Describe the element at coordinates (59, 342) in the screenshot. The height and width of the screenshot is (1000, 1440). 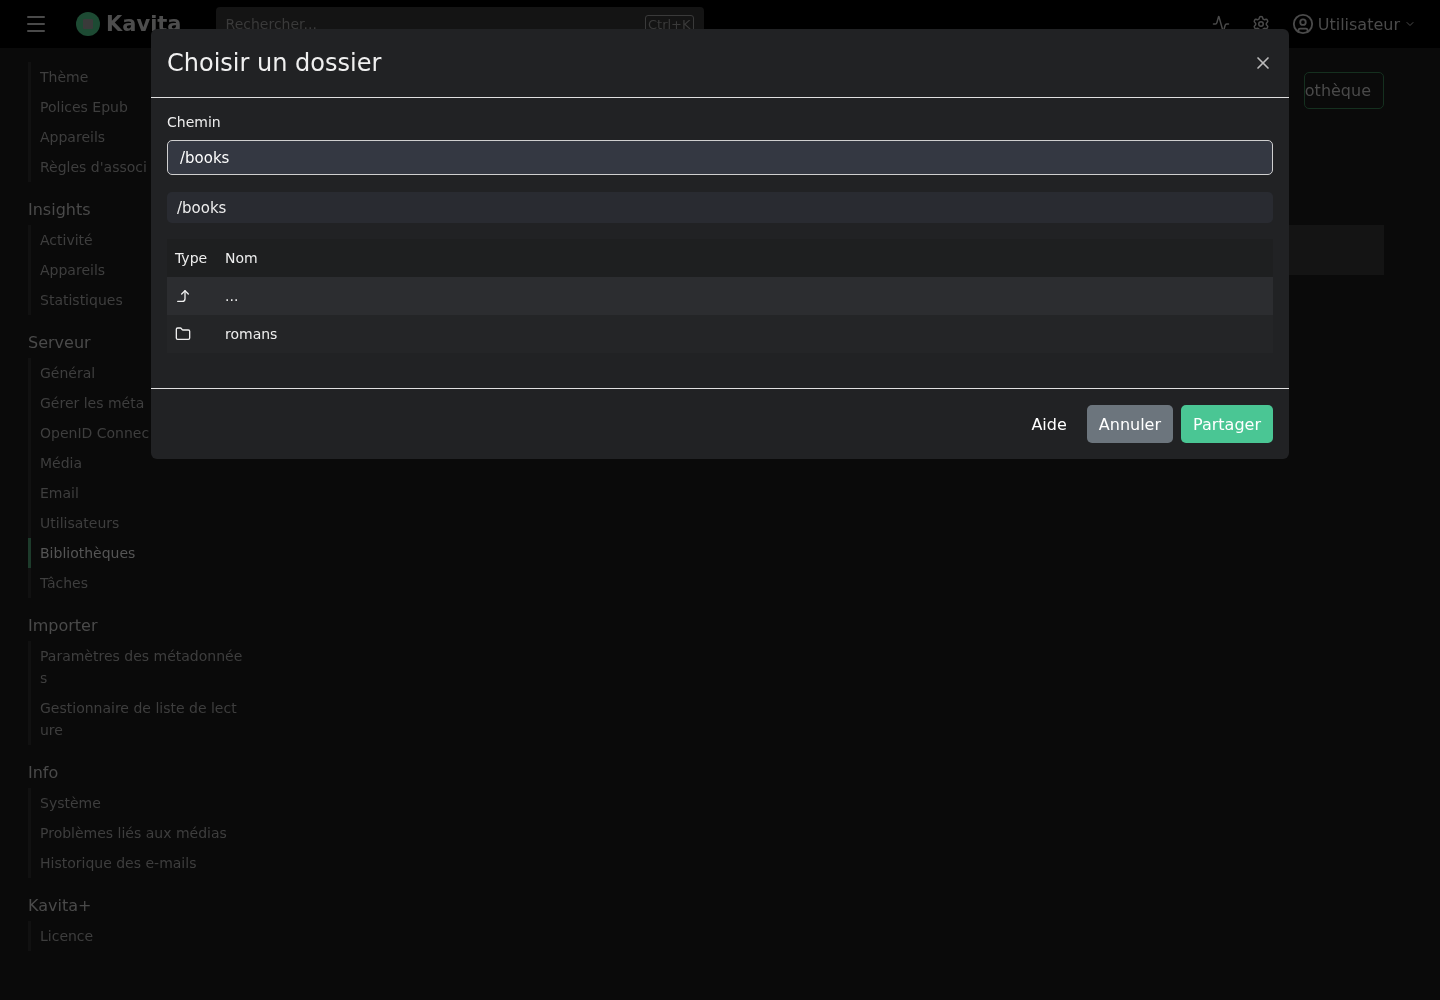
I see `section-title: Serveur` at that location.